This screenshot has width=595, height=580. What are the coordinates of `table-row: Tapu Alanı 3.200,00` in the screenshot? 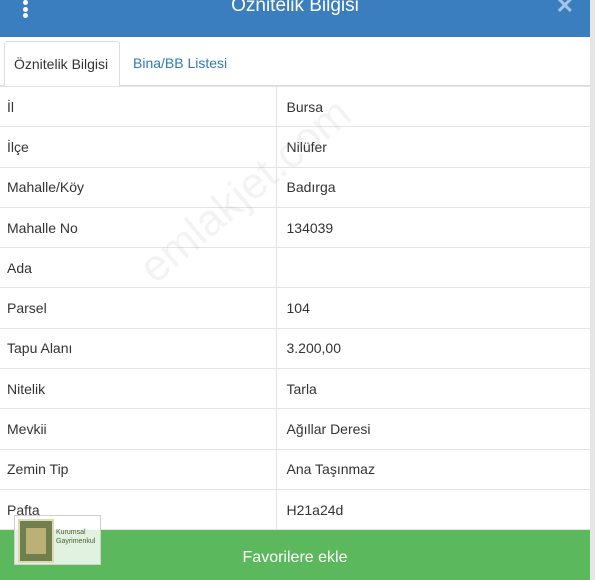 It's located at (295, 348).